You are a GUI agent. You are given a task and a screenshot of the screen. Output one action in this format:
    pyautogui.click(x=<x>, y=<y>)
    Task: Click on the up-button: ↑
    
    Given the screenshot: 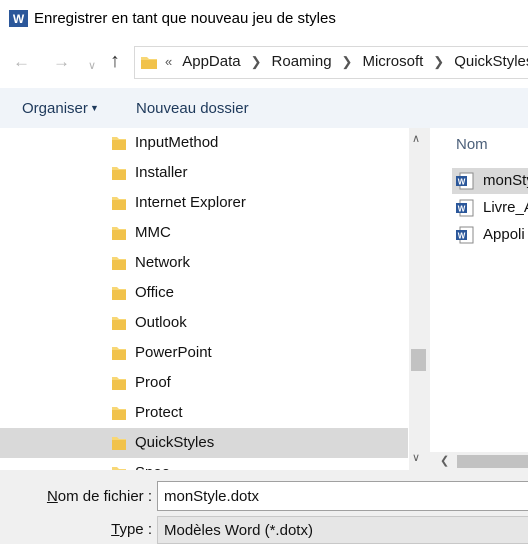 What is the action you would take?
    pyautogui.click(x=115, y=61)
    